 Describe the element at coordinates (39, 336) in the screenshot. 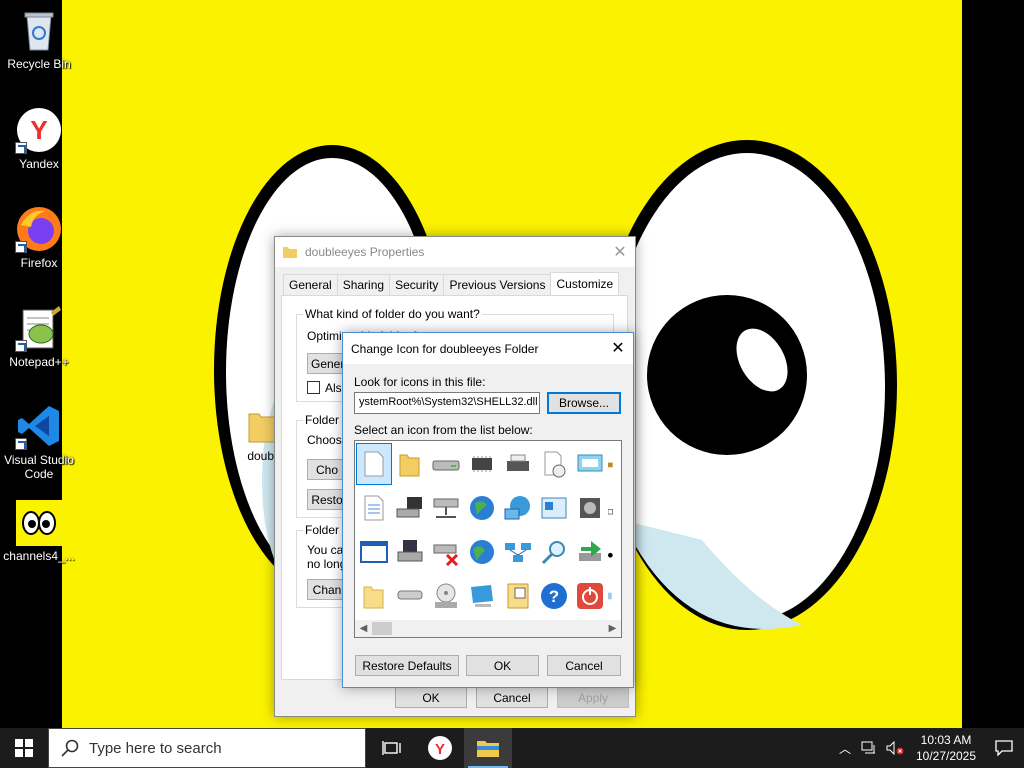

I see `desktop-icon-notepadpp: Notepad++` at that location.